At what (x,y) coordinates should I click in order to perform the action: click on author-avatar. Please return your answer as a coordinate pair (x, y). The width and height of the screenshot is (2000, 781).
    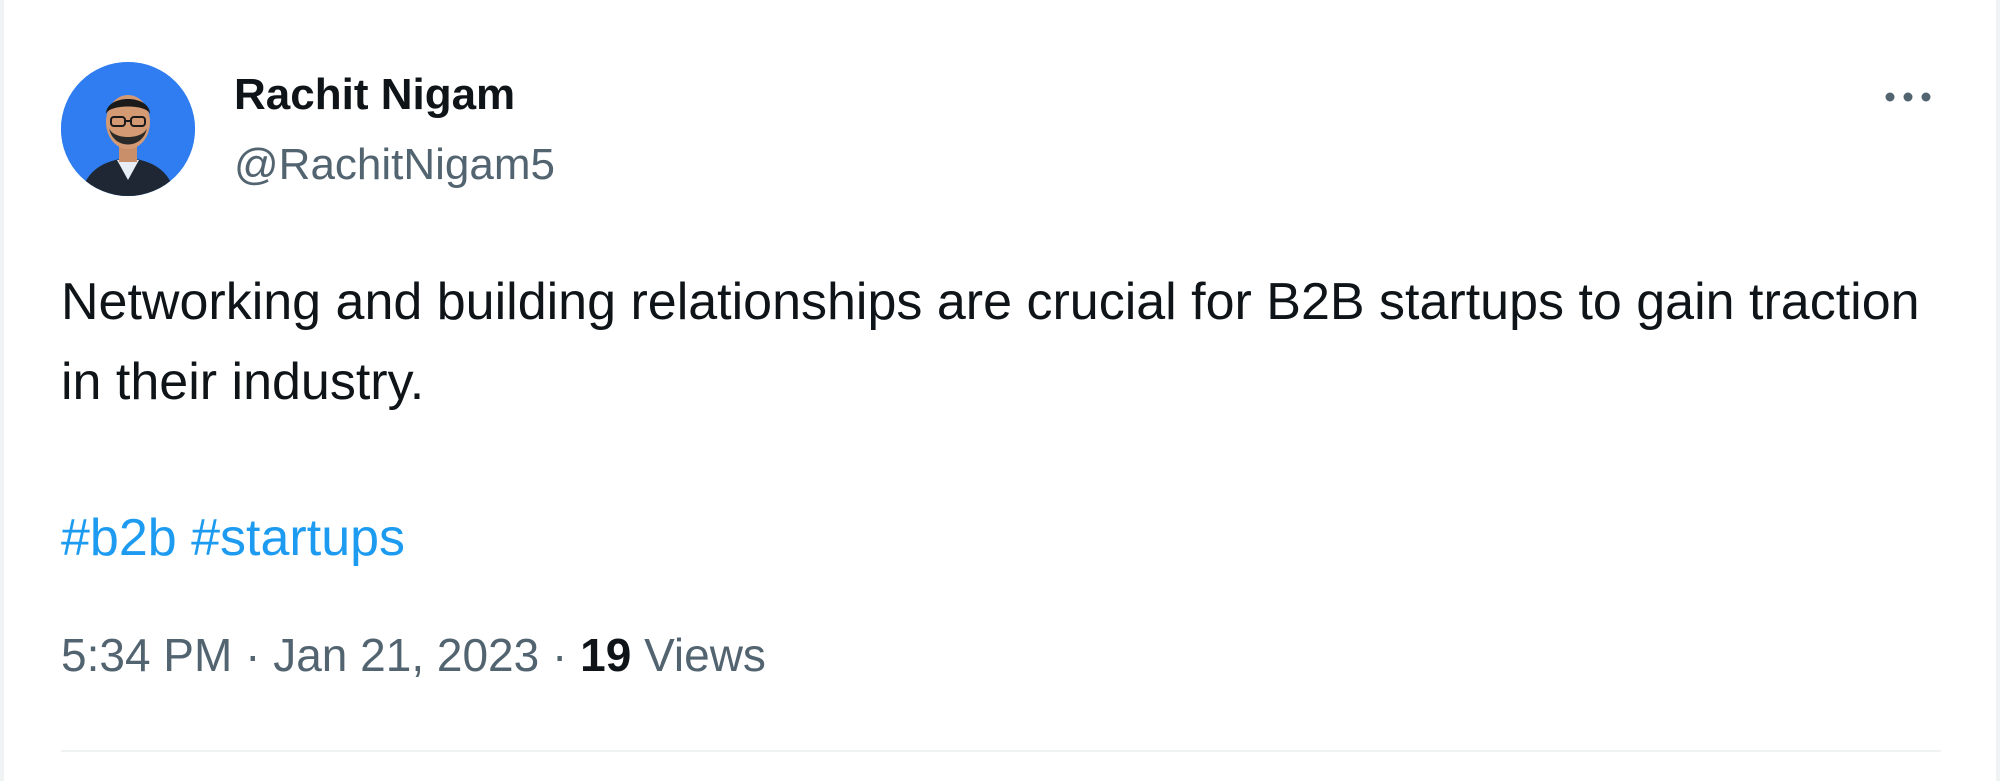
    Looking at the image, I should click on (128, 129).